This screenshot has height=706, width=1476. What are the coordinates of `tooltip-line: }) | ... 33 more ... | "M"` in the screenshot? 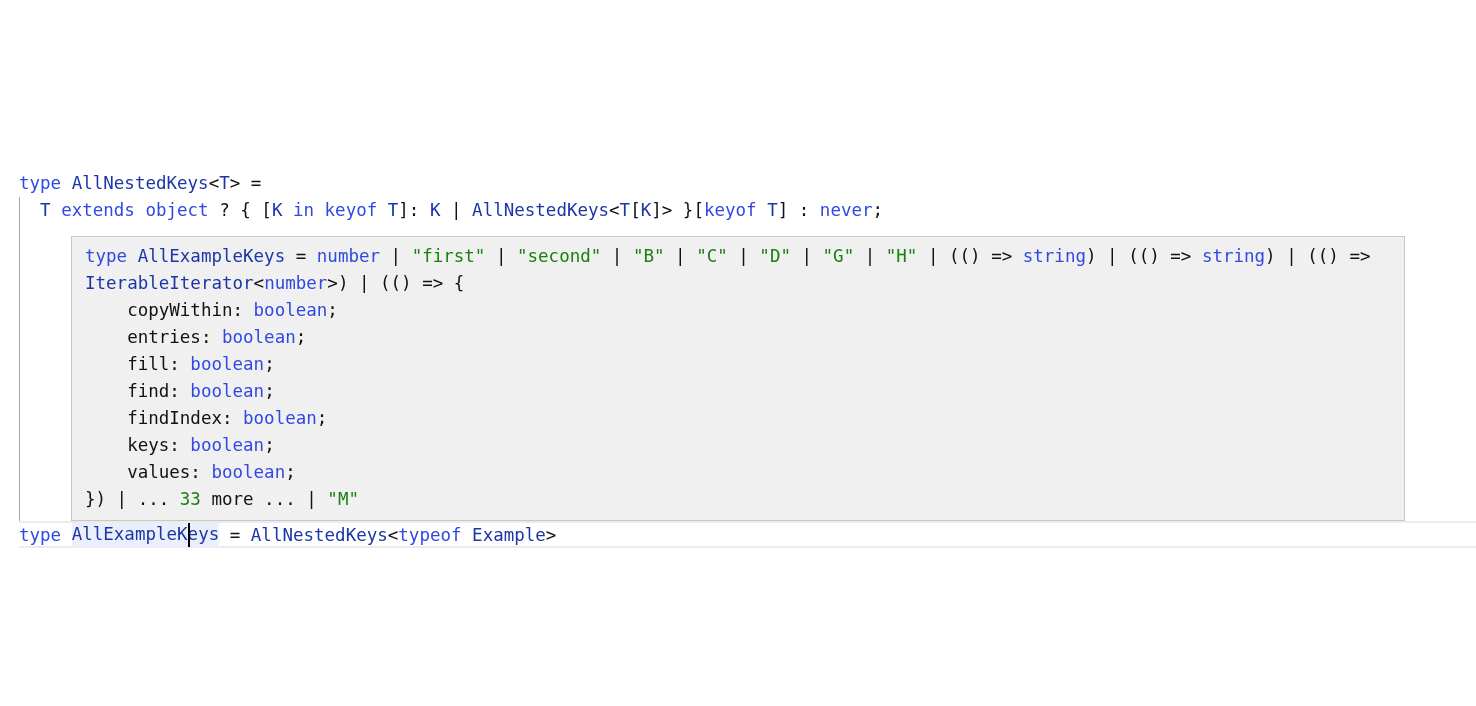 It's located at (222, 499).